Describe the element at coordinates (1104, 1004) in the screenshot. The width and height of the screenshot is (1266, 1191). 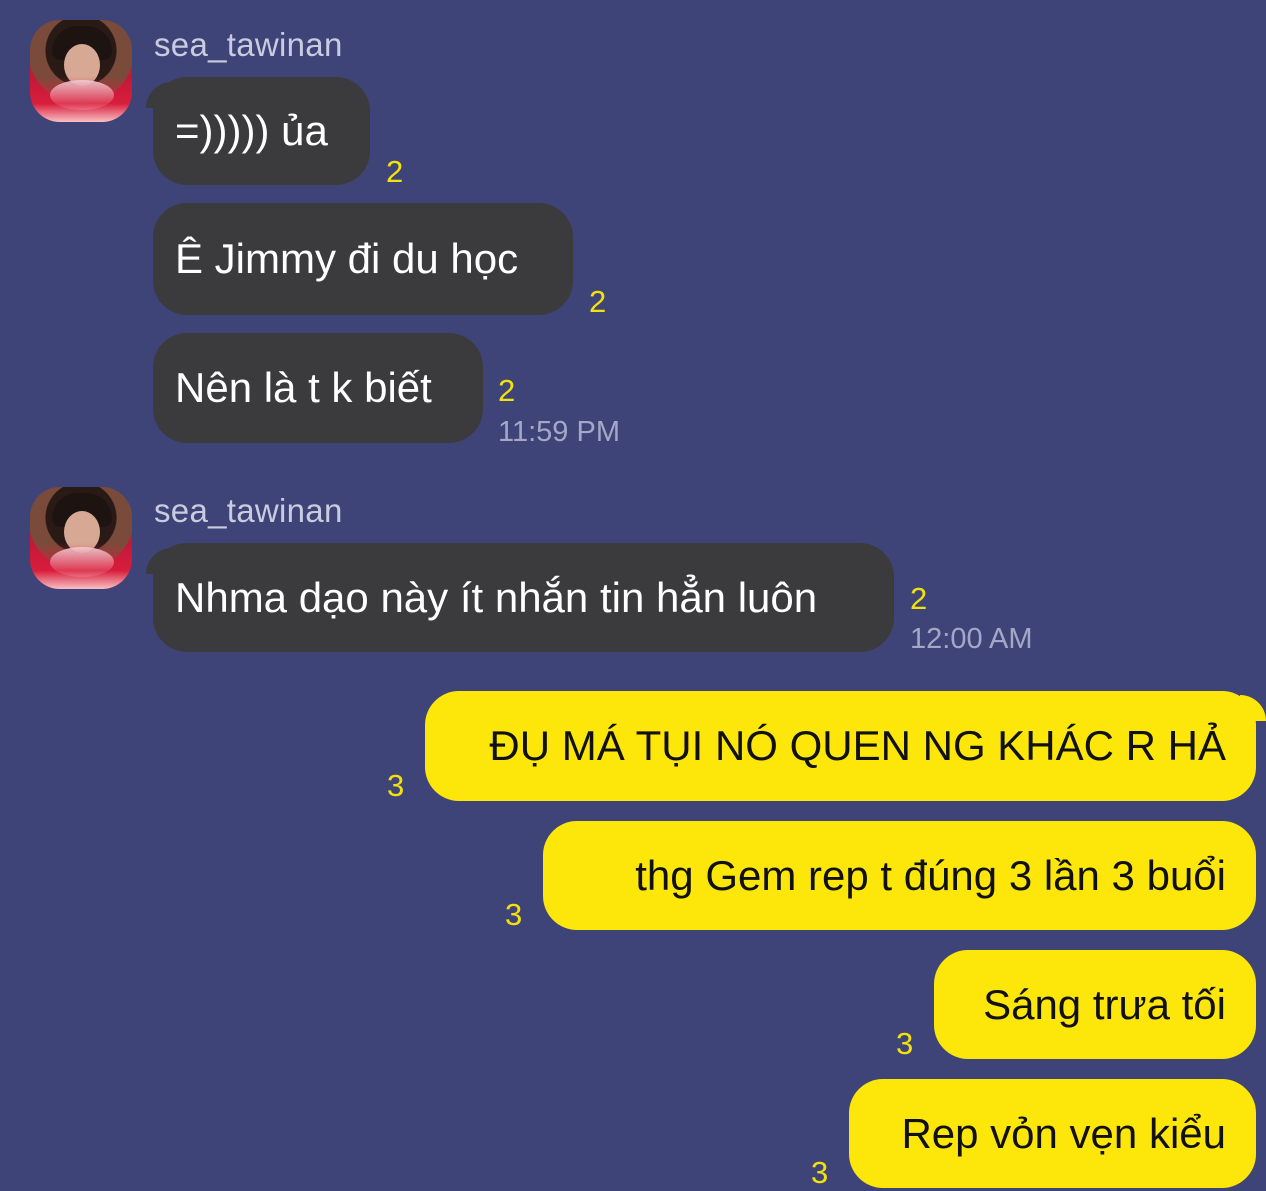
I see `message-text: Sáng trưa tối` at that location.